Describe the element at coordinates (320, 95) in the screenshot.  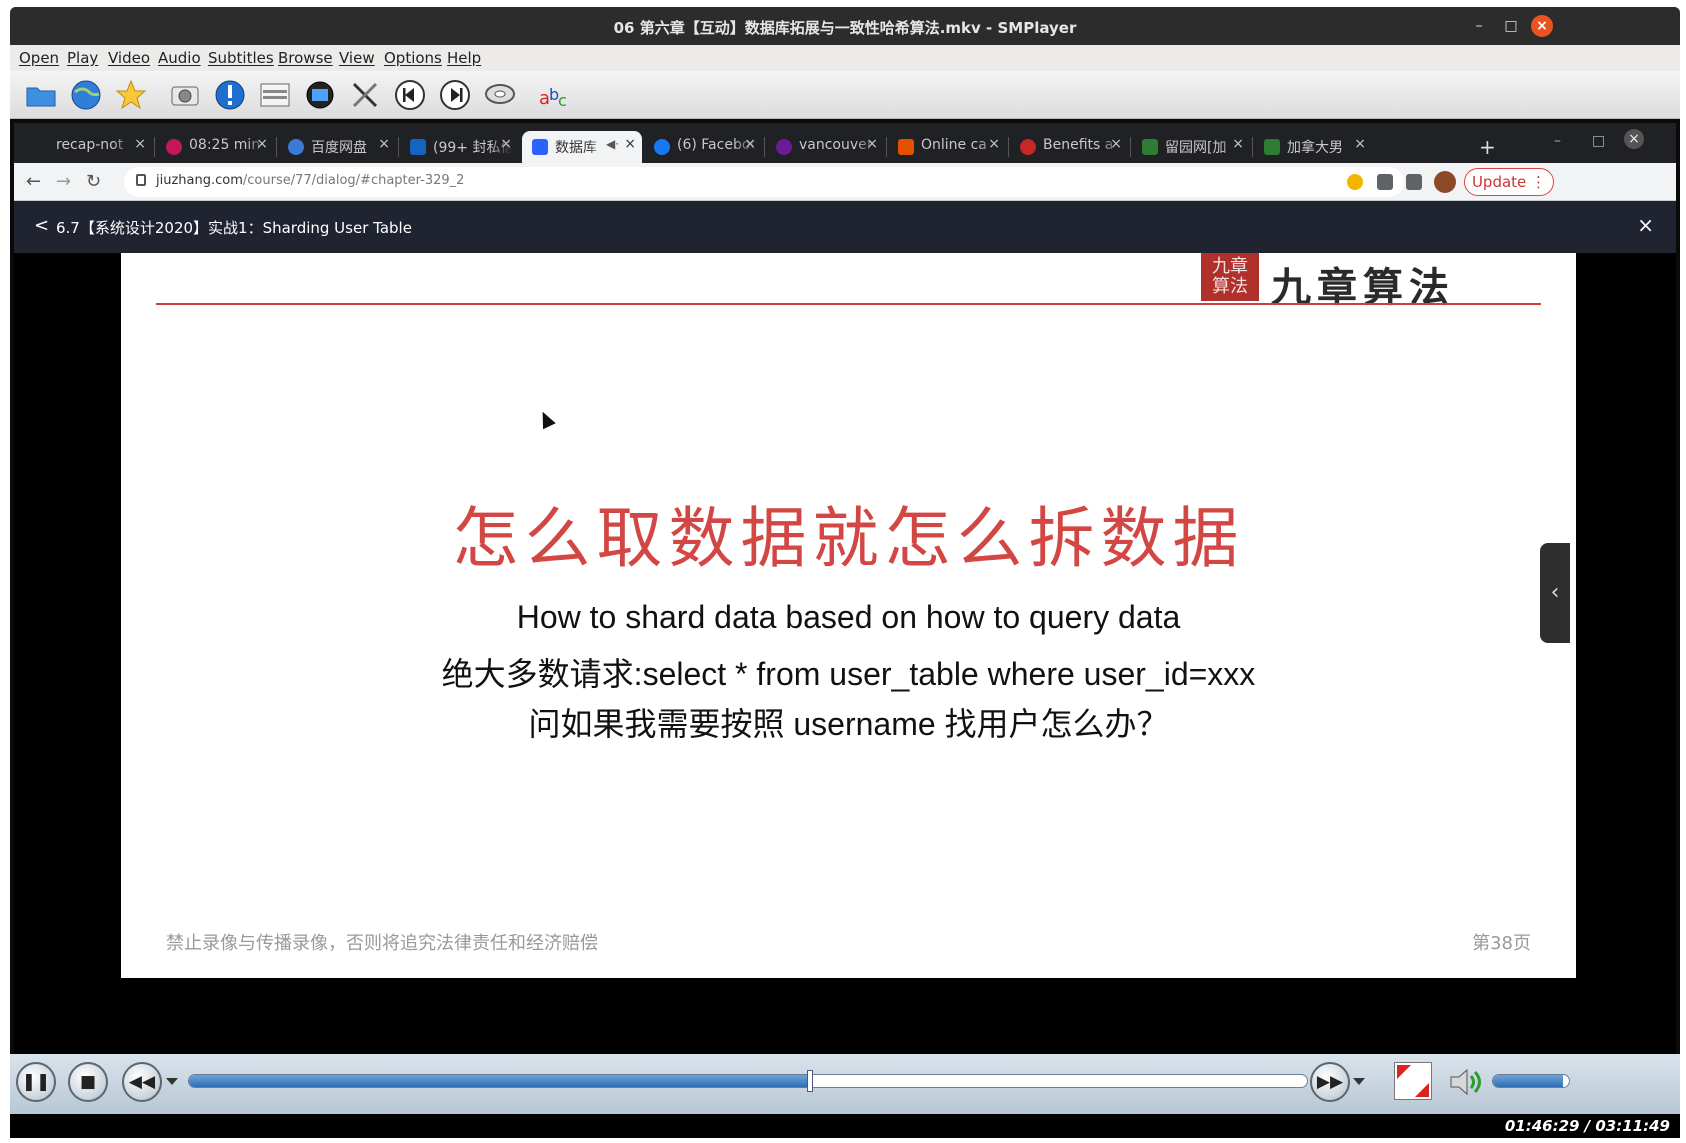
I see `video-settings-icon` at that location.